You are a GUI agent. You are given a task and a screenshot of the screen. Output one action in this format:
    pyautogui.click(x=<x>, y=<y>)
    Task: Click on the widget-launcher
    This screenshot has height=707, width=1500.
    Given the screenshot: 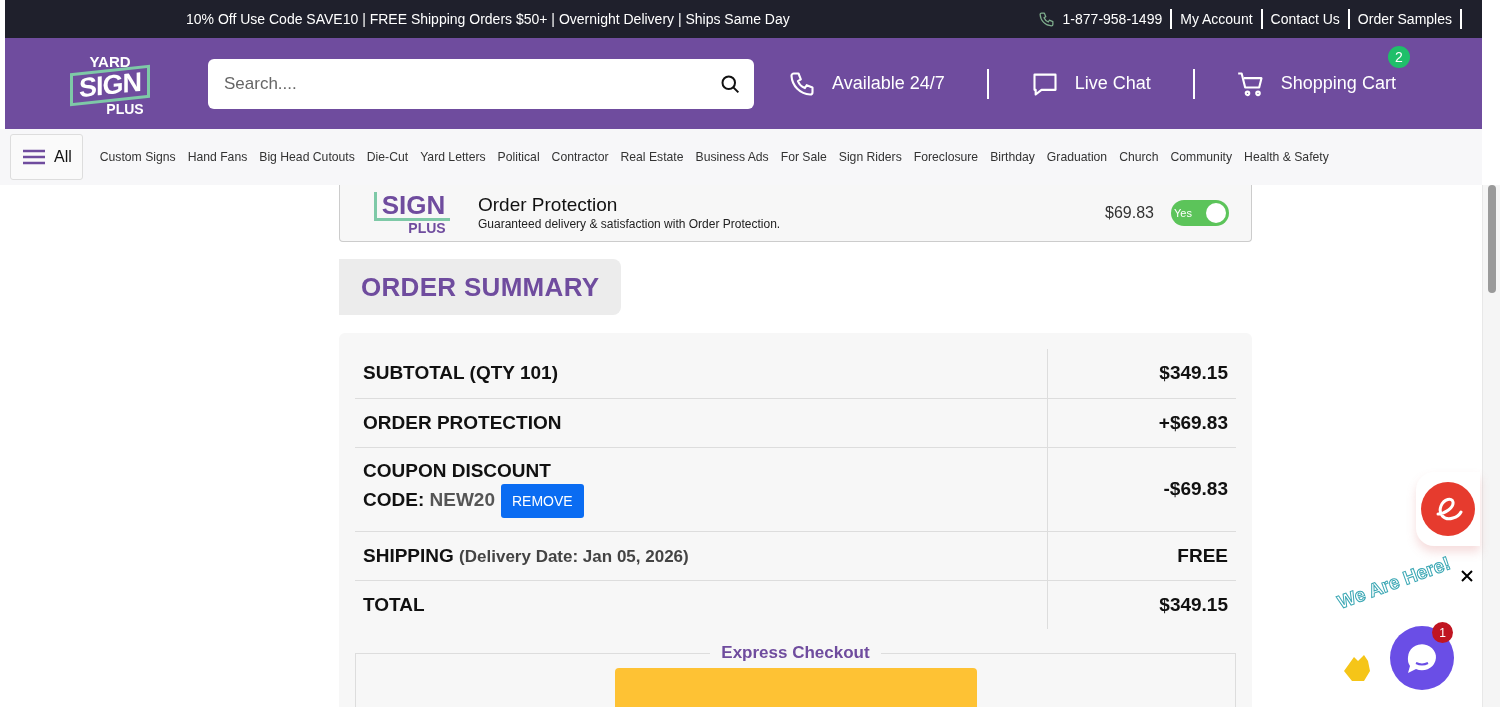 What is the action you would take?
    pyautogui.click(x=1448, y=509)
    